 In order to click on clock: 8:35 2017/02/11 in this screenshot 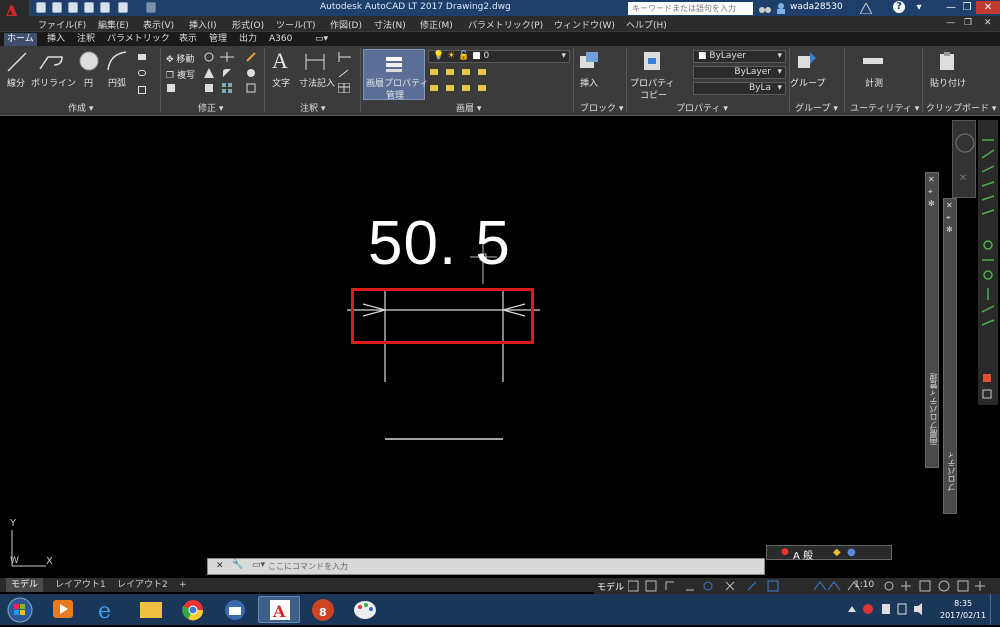, I will do `click(963, 610)`.